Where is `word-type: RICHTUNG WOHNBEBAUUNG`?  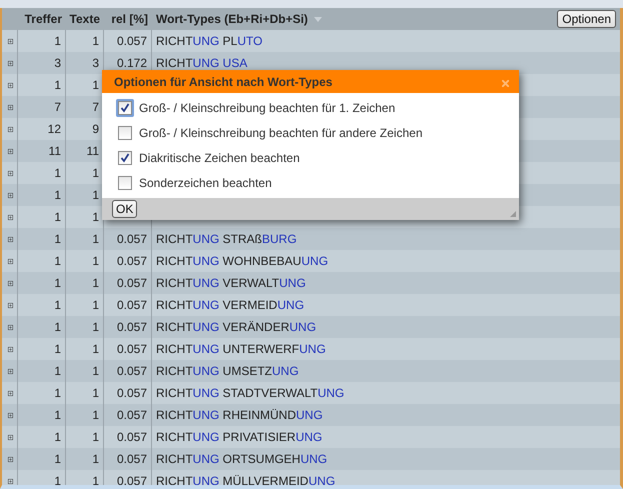 word-type: RICHTUNG WOHNBEBAUUNG is located at coordinates (242, 261).